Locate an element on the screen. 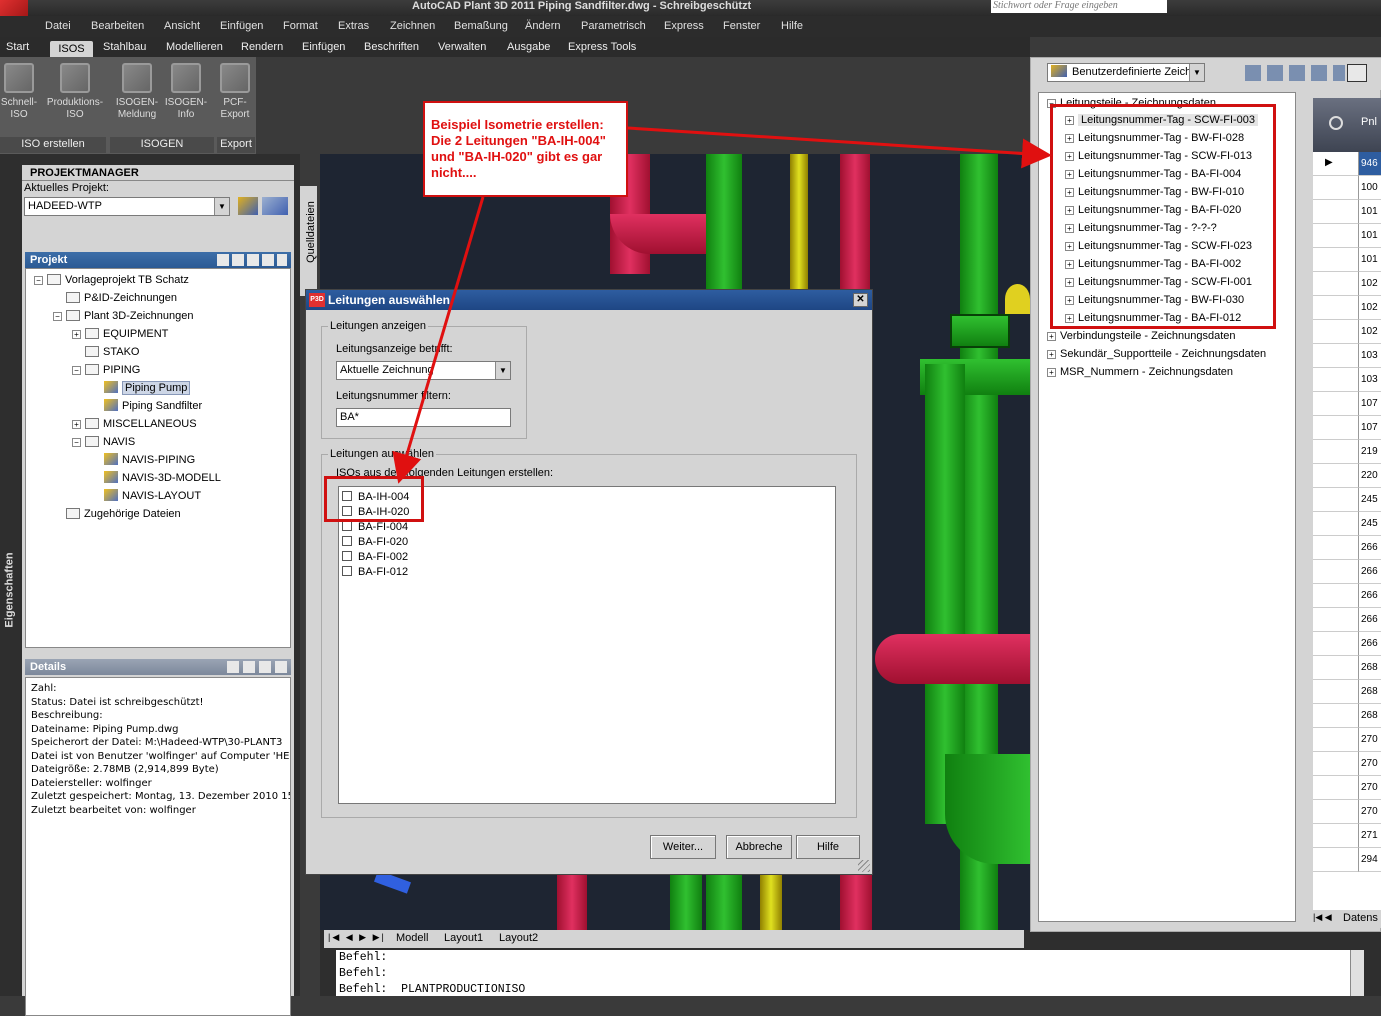  cancel-button: Abbreche is located at coordinates (759, 847).